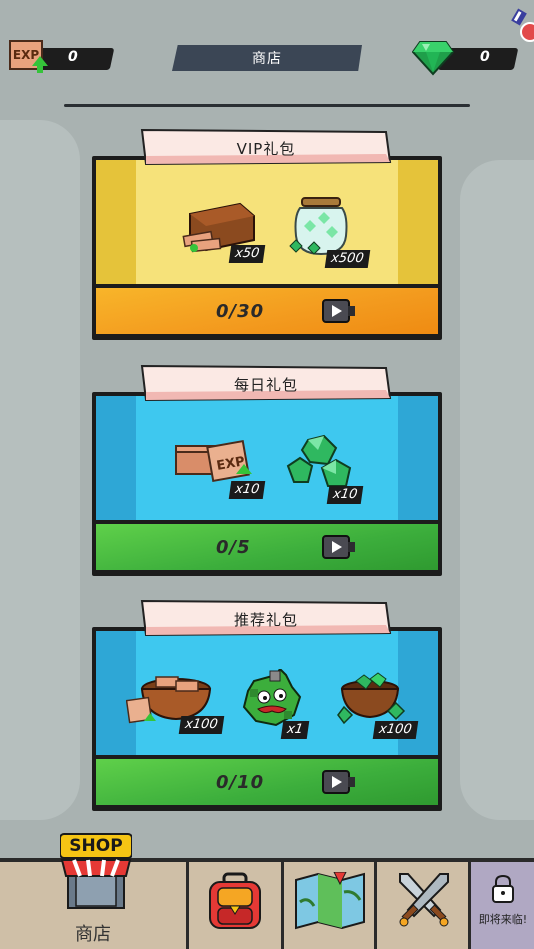 This screenshot has width=534, height=949. What do you see at coordinates (345, 495) in the screenshot?
I see `daily-item-2-qty: x10` at bounding box center [345, 495].